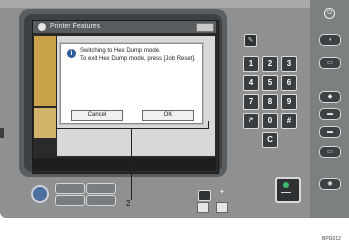  Describe the element at coordinates (222, 192) in the screenshot. I see `energy-saver-icon: ✦` at that location.